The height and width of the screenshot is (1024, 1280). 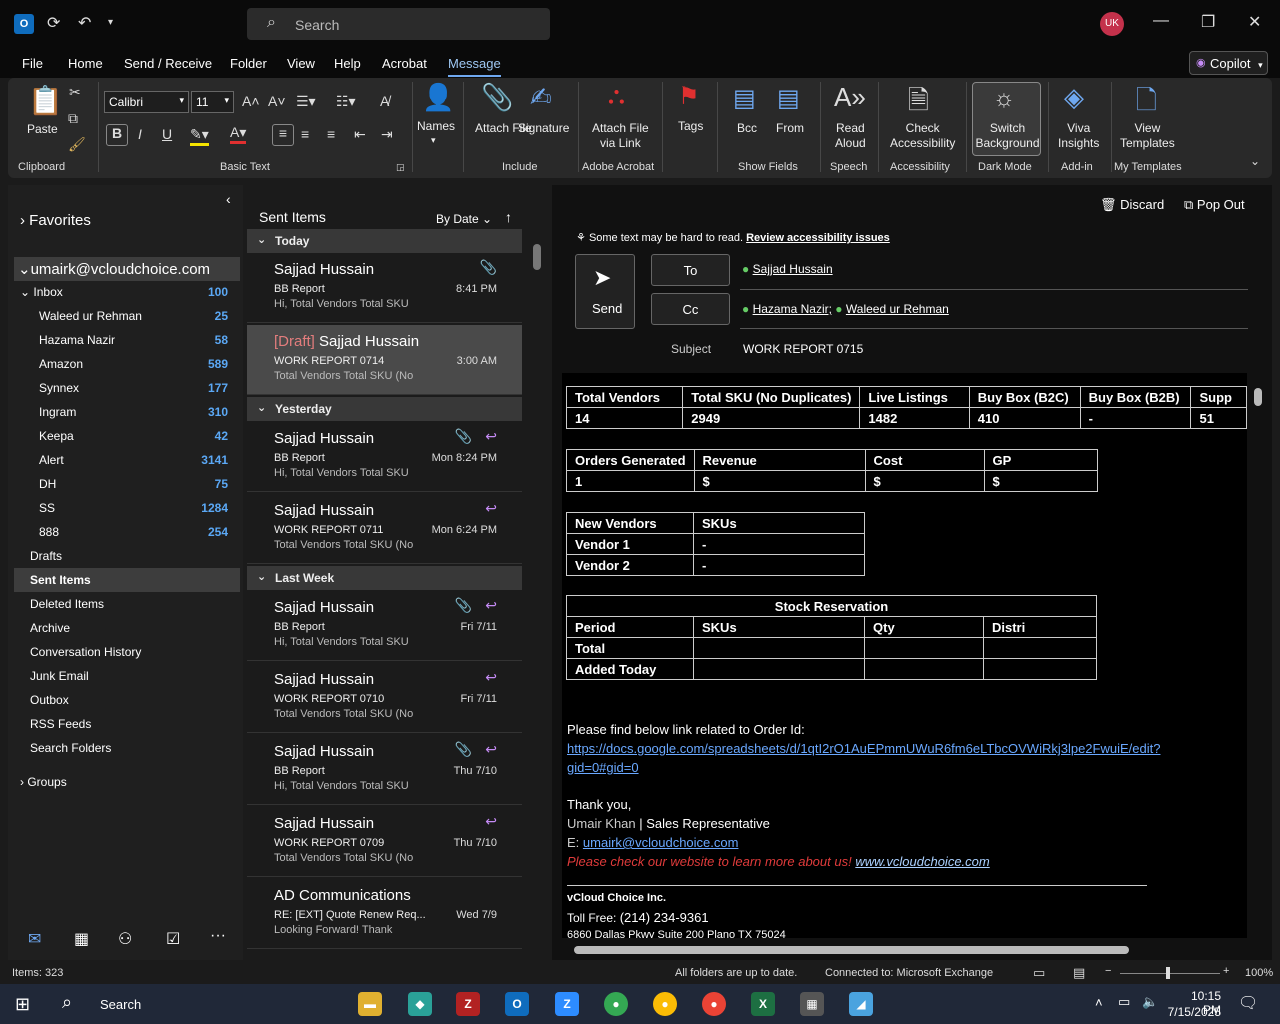 What do you see at coordinates (146, 102) in the screenshot?
I see `font-name-select: Calibri ▾` at bounding box center [146, 102].